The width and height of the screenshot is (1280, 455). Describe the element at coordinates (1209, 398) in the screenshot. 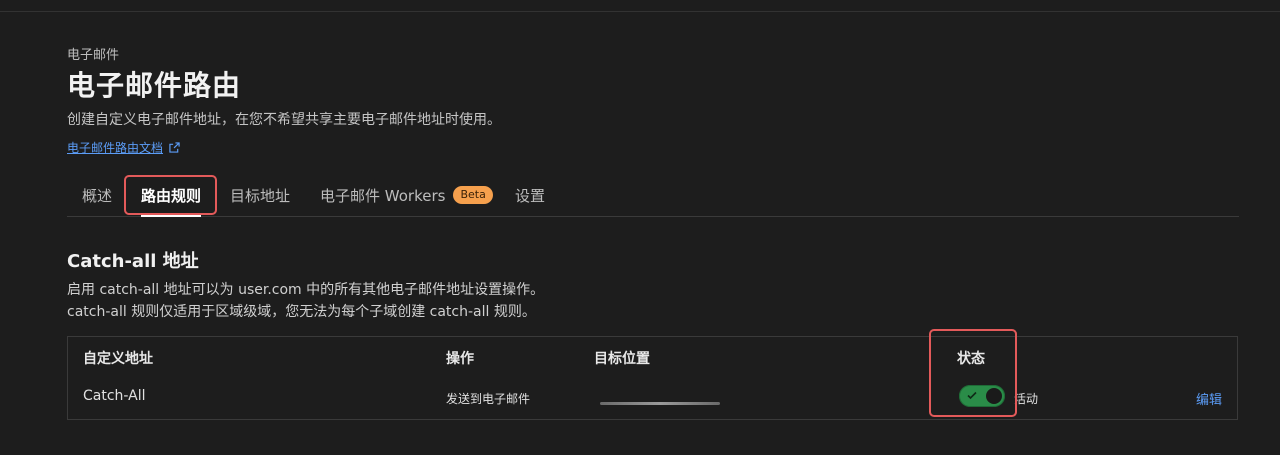

I see `edit-link: 编辑` at that location.